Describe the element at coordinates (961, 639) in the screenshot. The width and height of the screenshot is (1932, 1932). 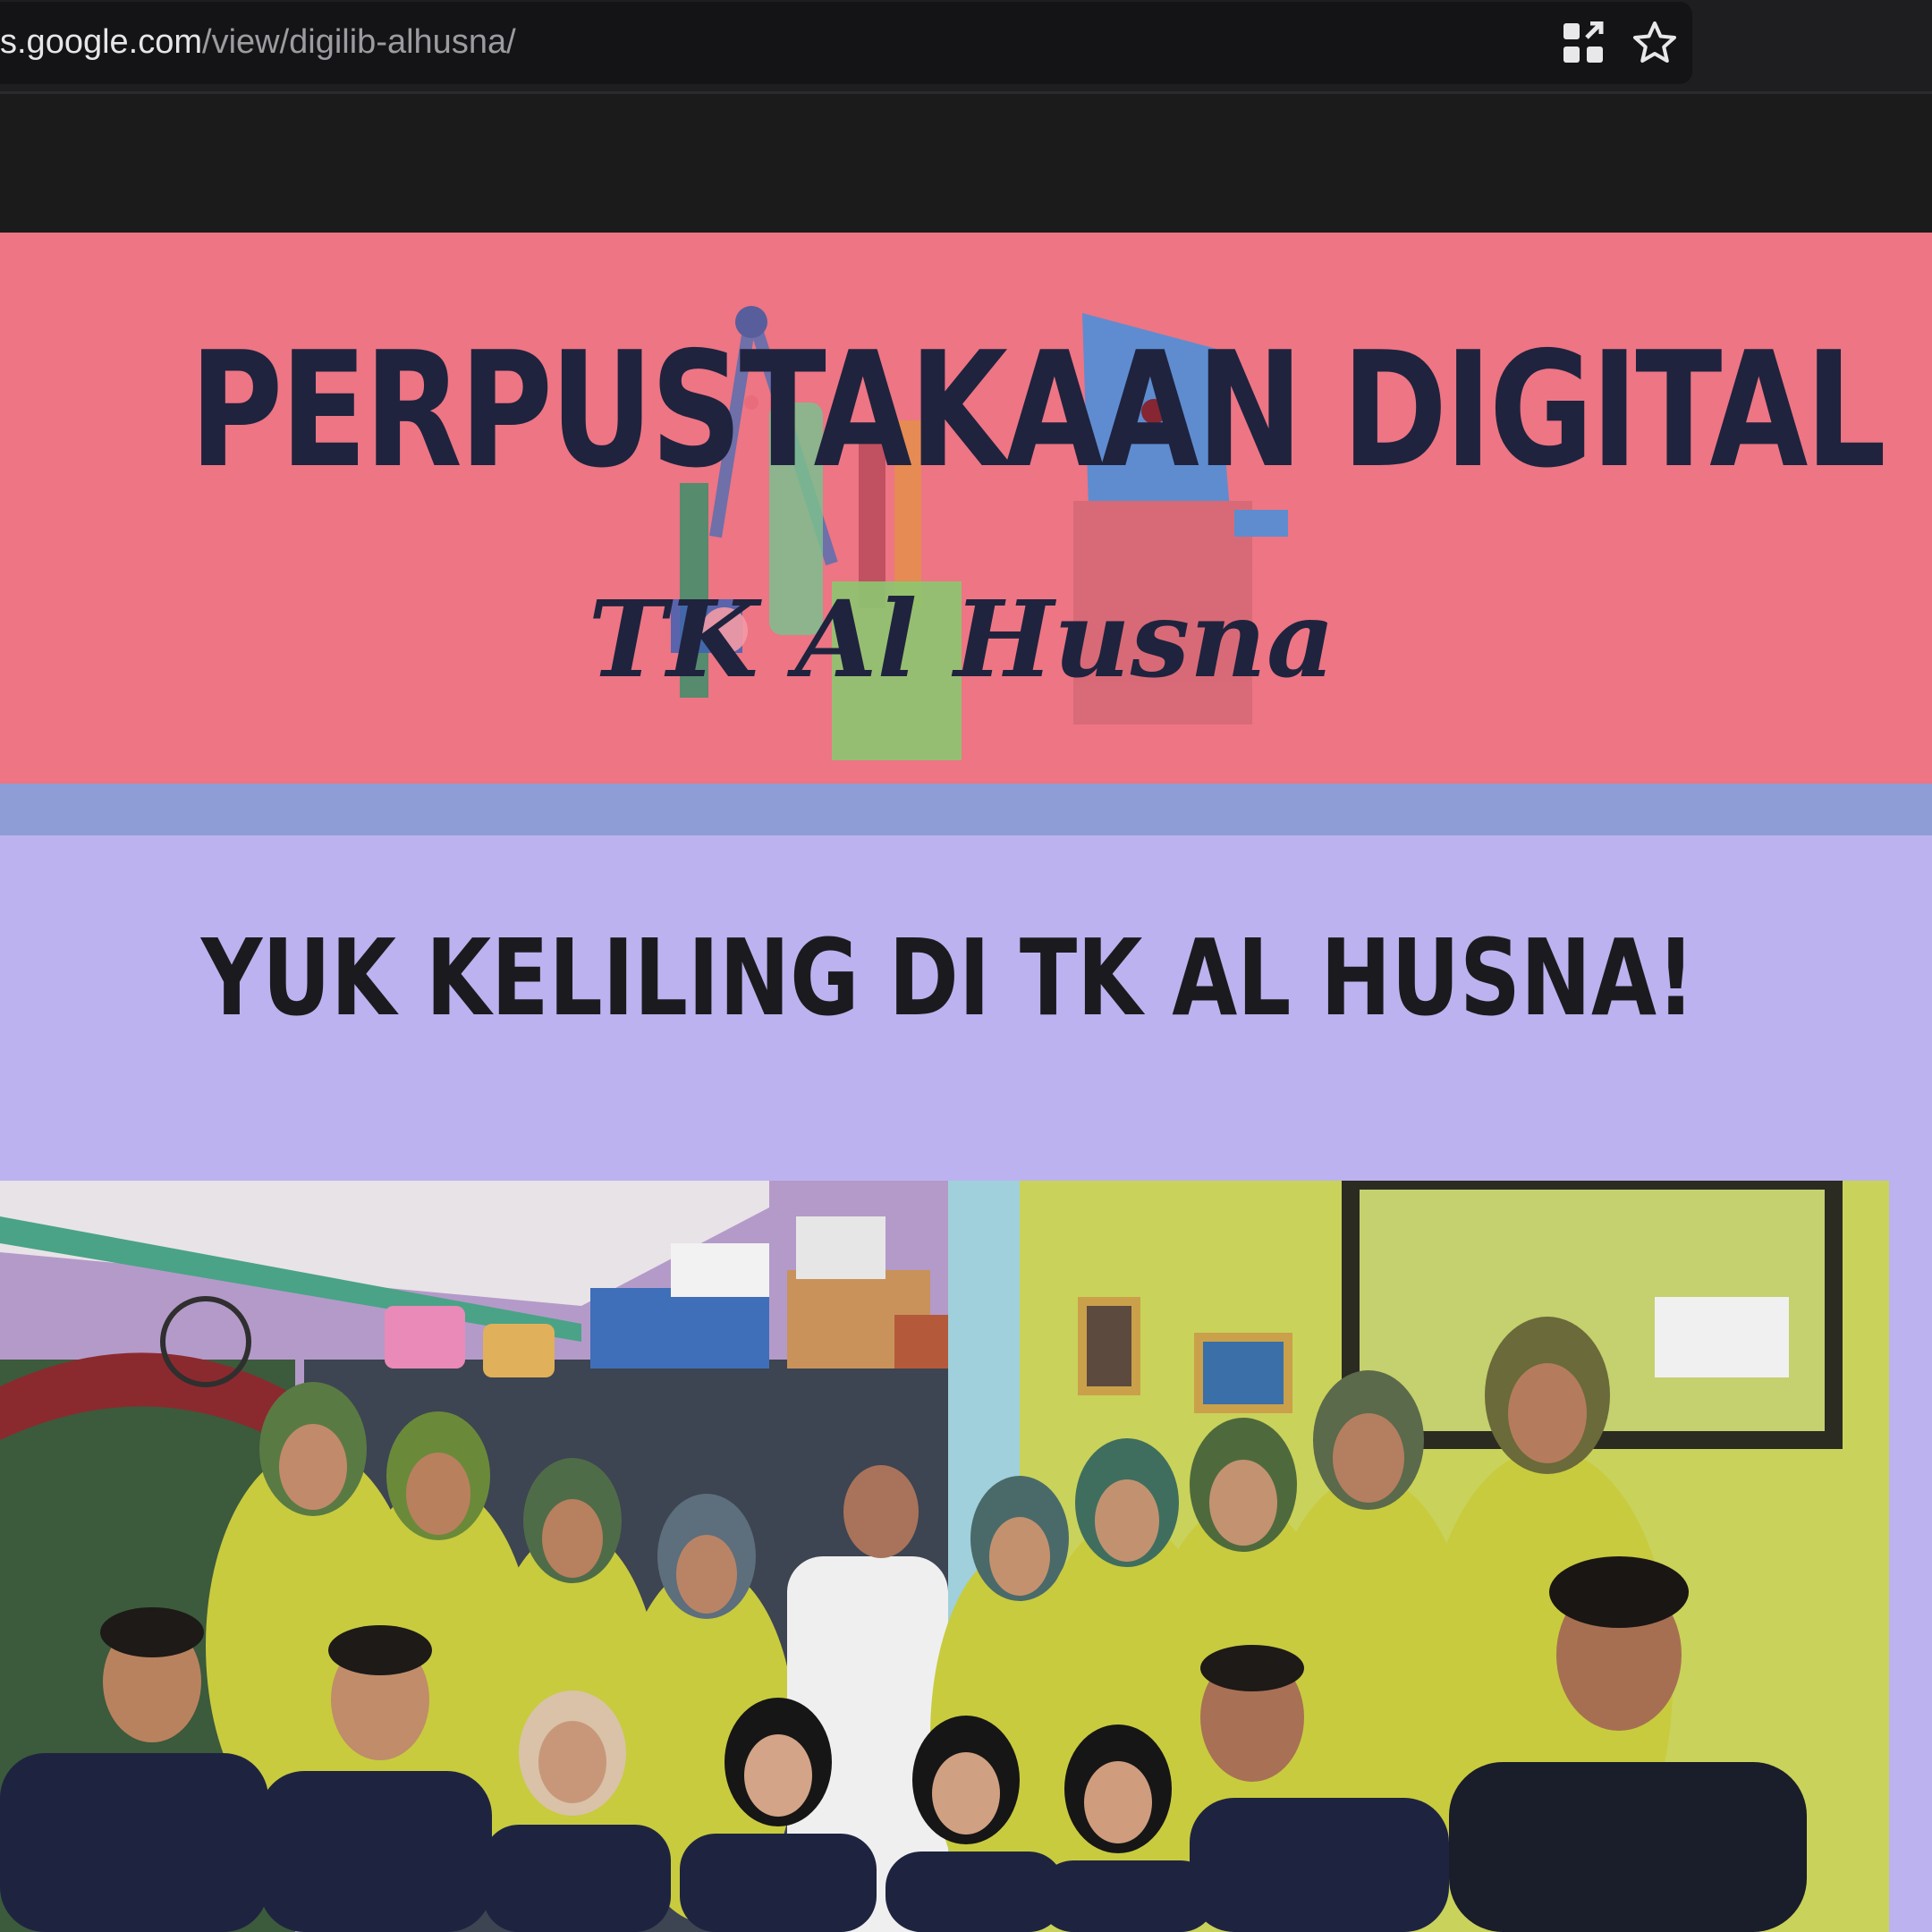
I see `page-subtitle: TK Al Husna` at that location.